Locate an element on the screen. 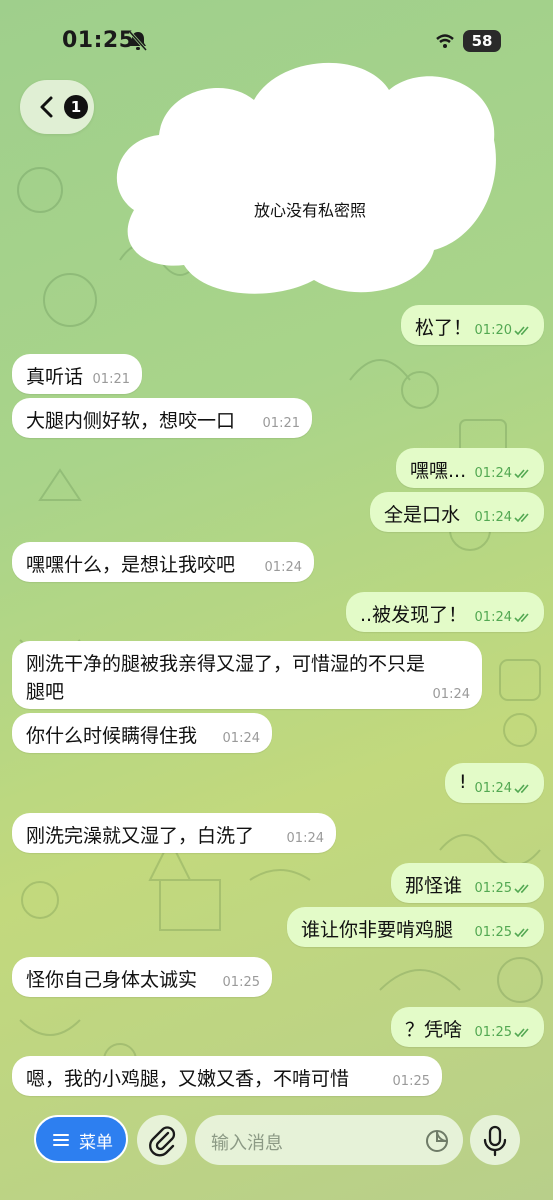 This screenshot has height=1200, width=553. message-bubble-outgoing: ？凭啥 01:25 is located at coordinates (467, 1027).